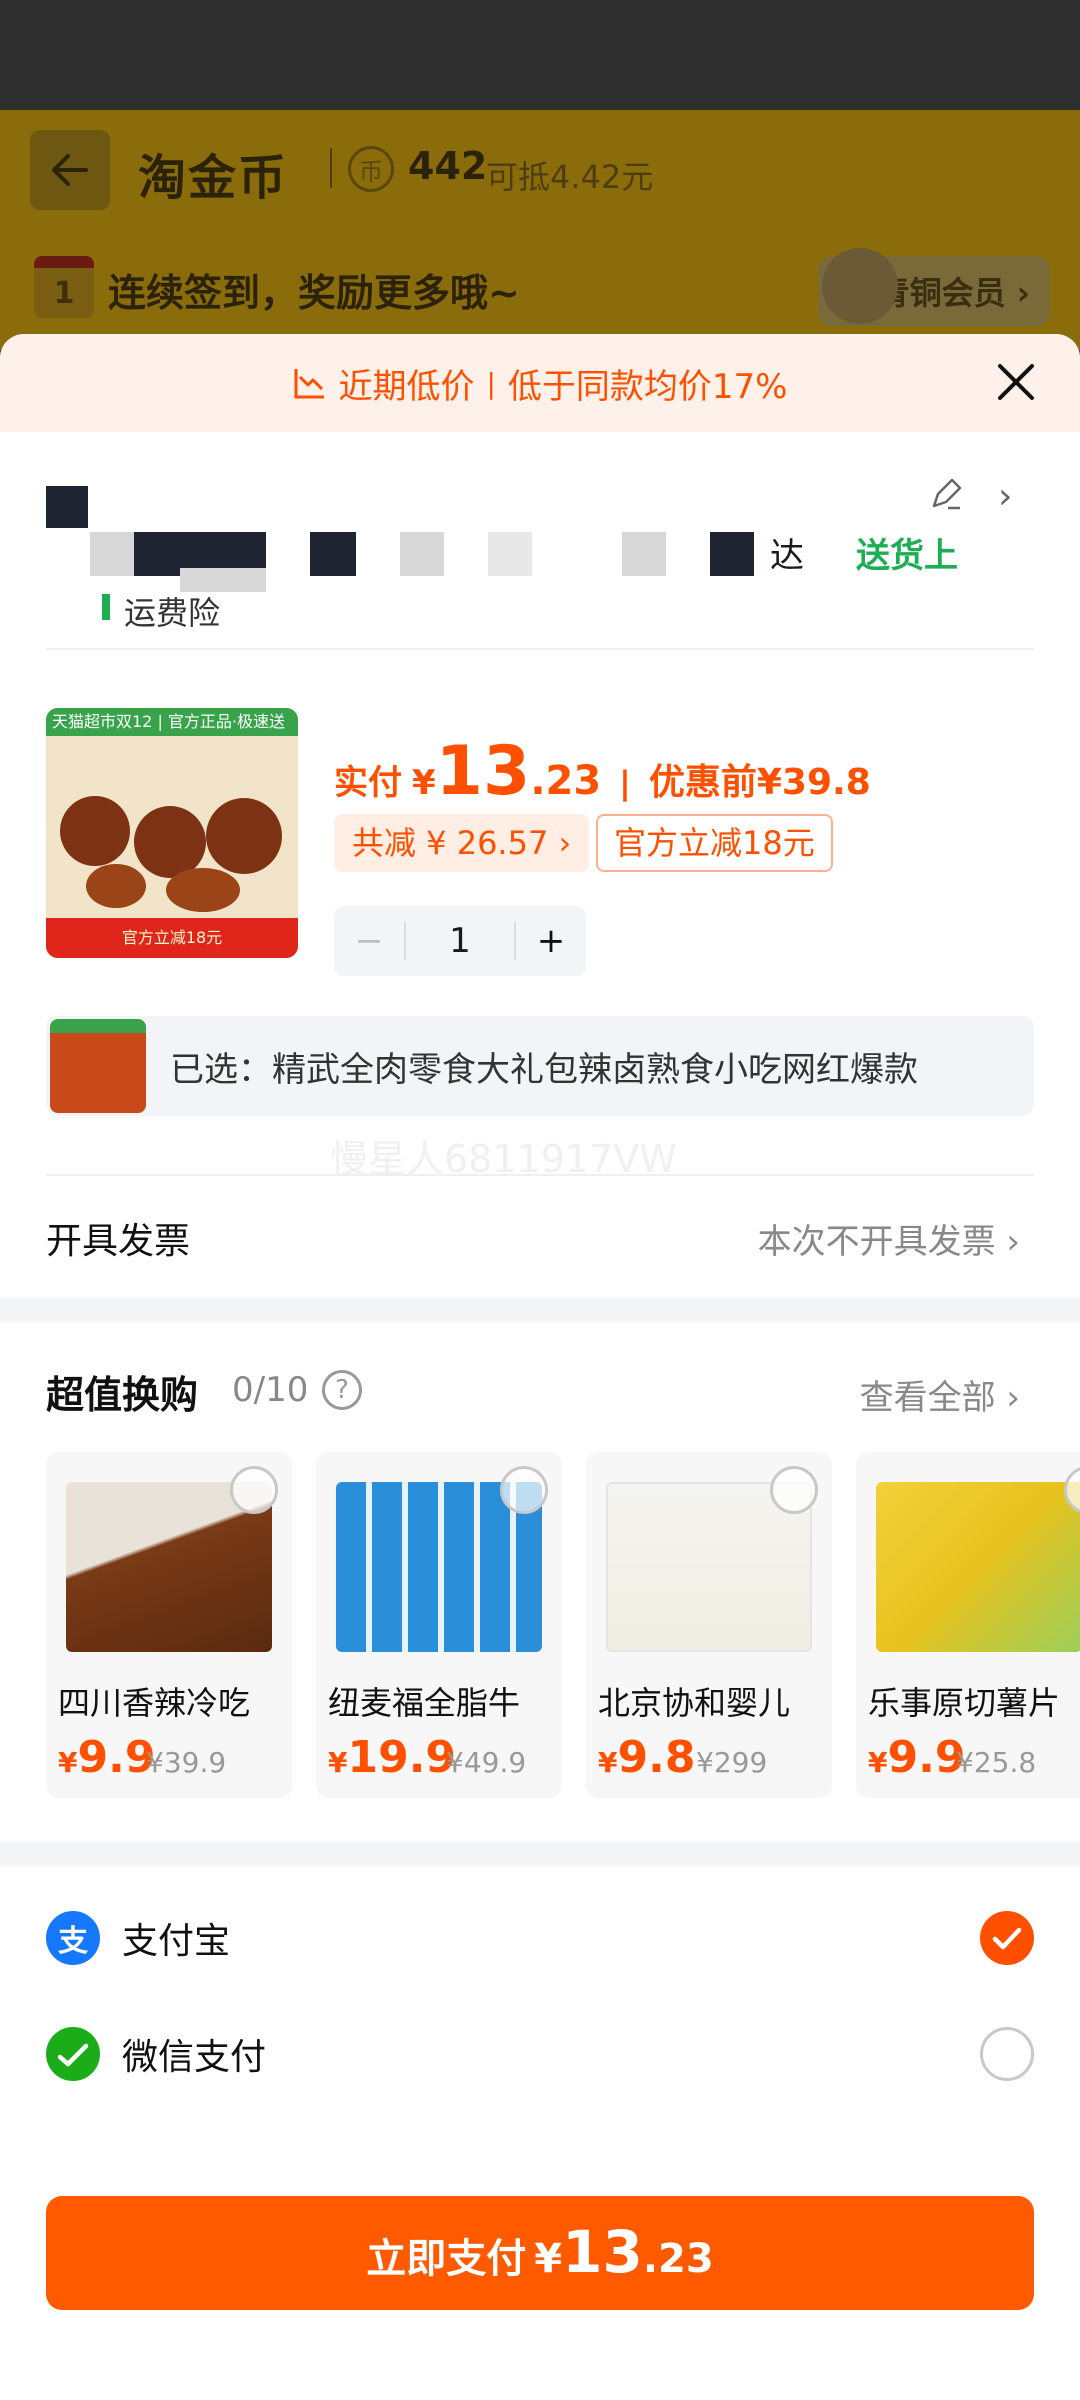 The height and width of the screenshot is (2400, 1080). I want to click on coin-value: 可抵4.42元, so click(570, 177).